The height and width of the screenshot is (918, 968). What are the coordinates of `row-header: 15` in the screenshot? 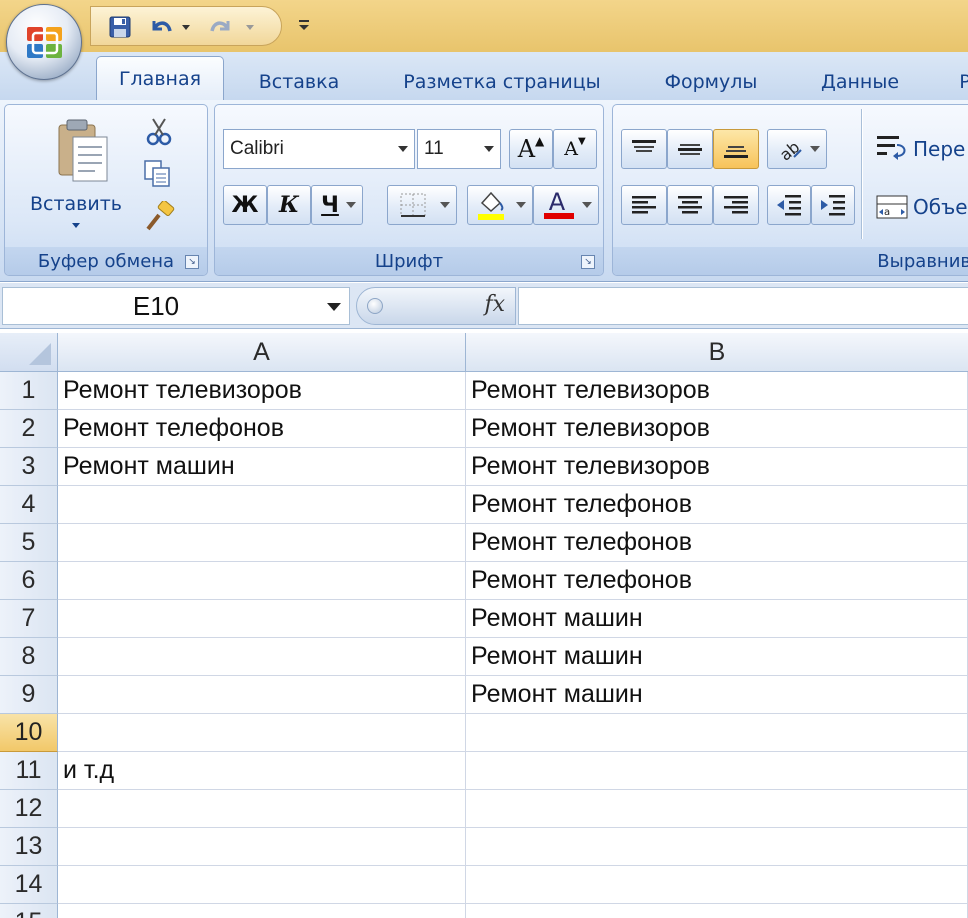 It's located at (29, 911).